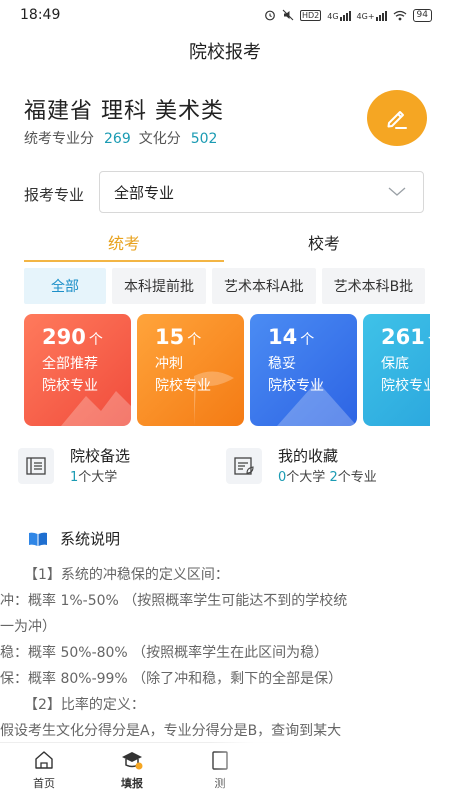  What do you see at coordinates (395, 364) in the screenshot?
I see `card-label: 保底` at bounding box center [395, 364].